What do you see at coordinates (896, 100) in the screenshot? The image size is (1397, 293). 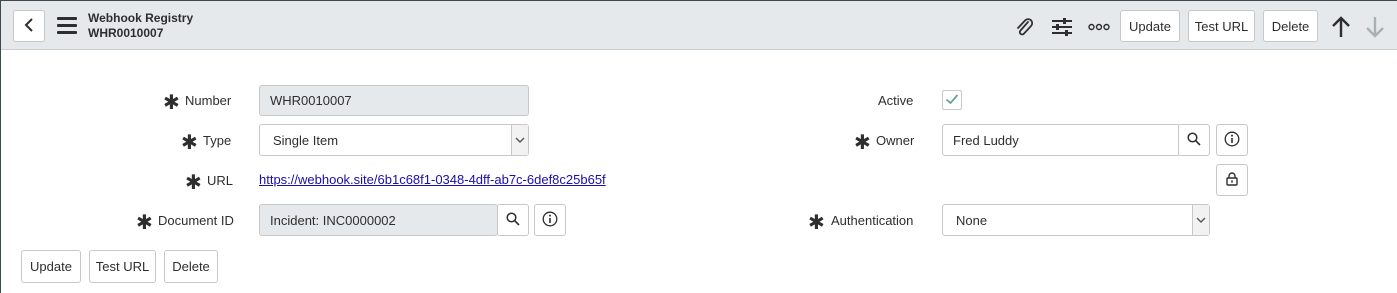 I see `active-label: Active` at bounding box center [896, 100].